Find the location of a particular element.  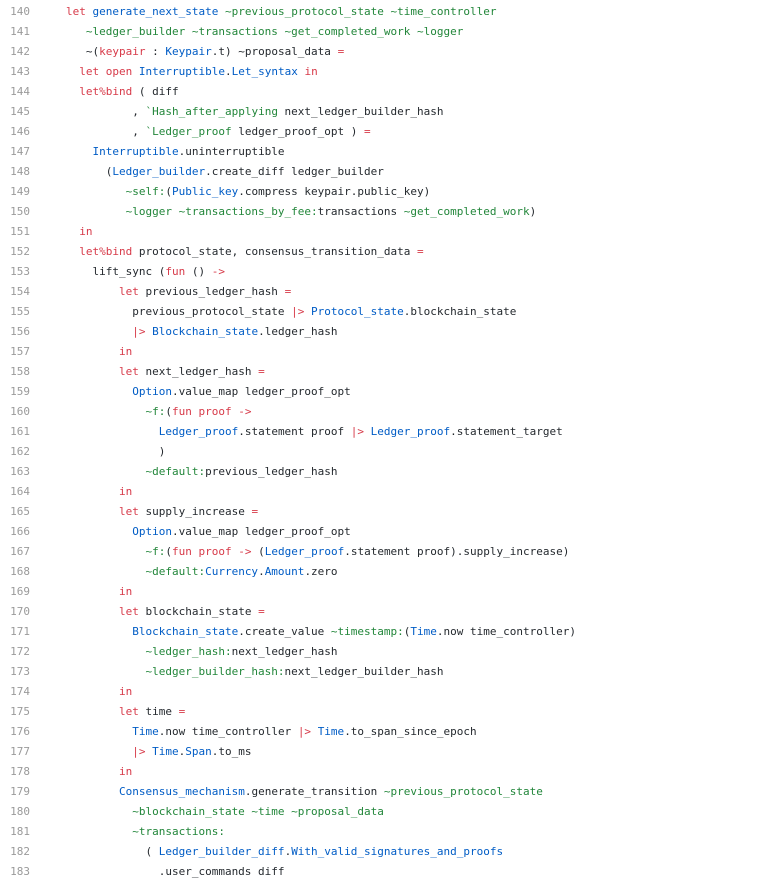

line-number: 148 is located at coordinates (15, 172).